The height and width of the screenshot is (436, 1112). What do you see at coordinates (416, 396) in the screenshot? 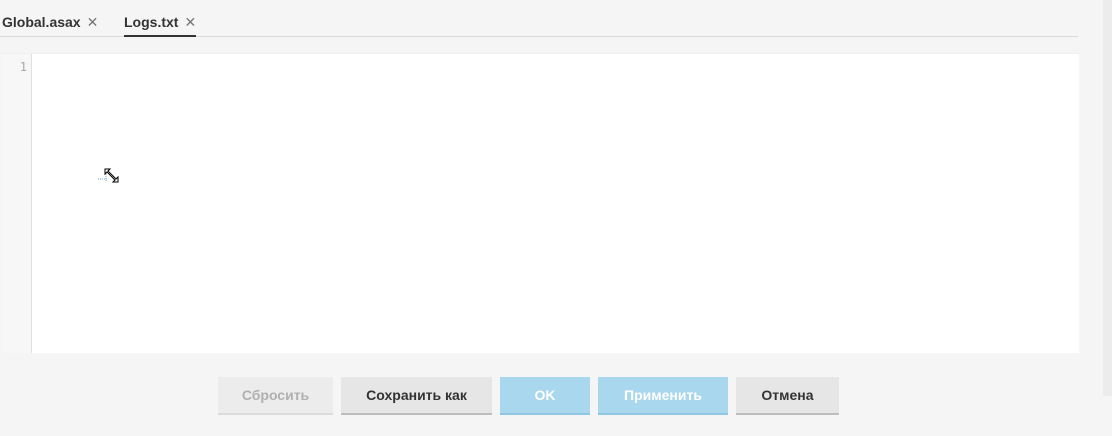
I see `save-as-button: Сохранить как` at bounding box center [416, 396].